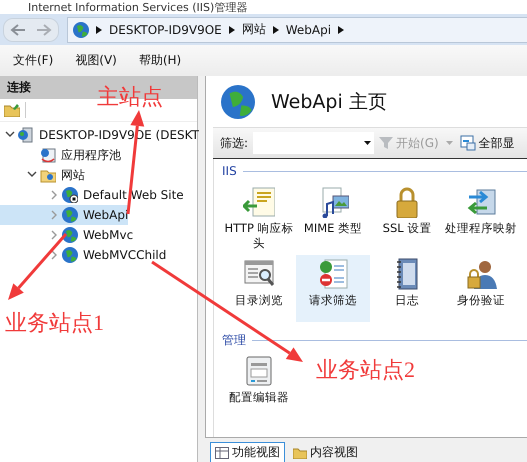 The width and height of the screenshot is (527, 462). What do you see at coordinates (26, 135) in the screenshot?
I see `server-icon` at bounding box center [26, 135].